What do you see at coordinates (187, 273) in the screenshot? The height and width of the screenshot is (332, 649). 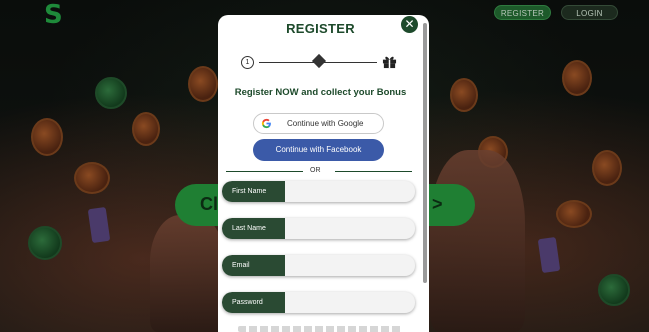 I see `person-left-silhouette` at bounding box center [187, 273].